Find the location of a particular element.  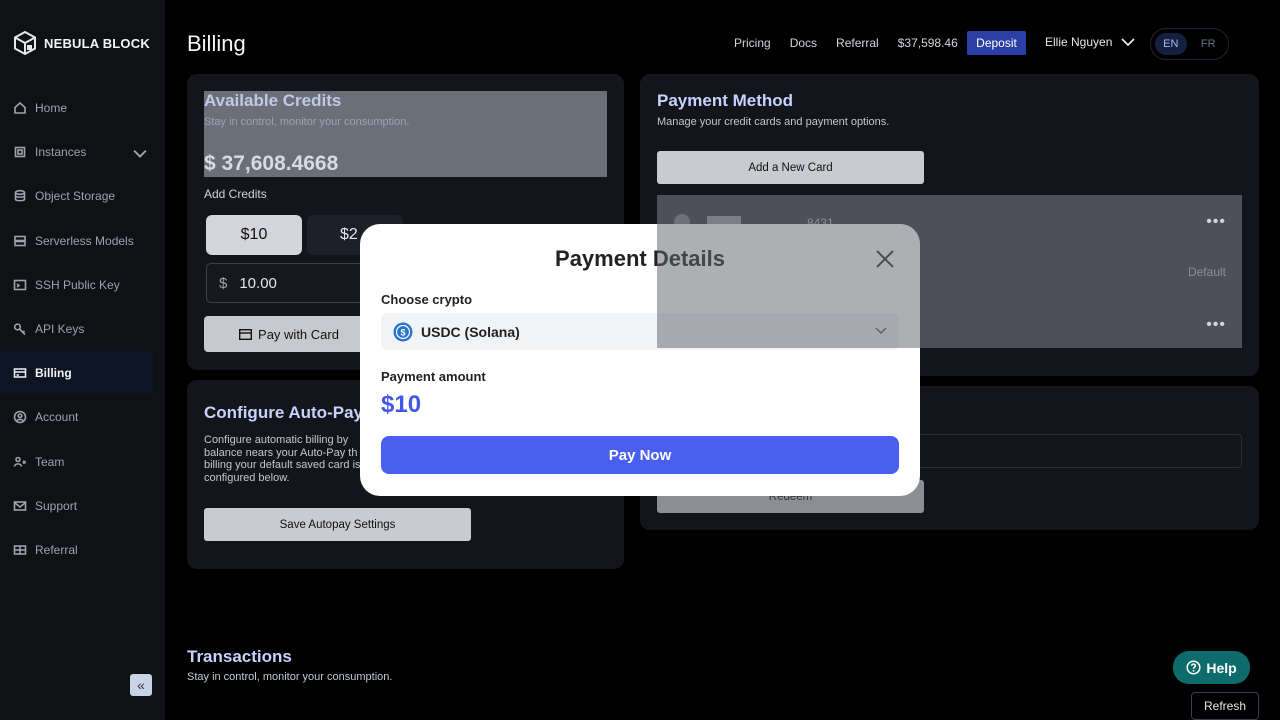

pay-now-button: Pay Now is located at coordinates (640, 455).